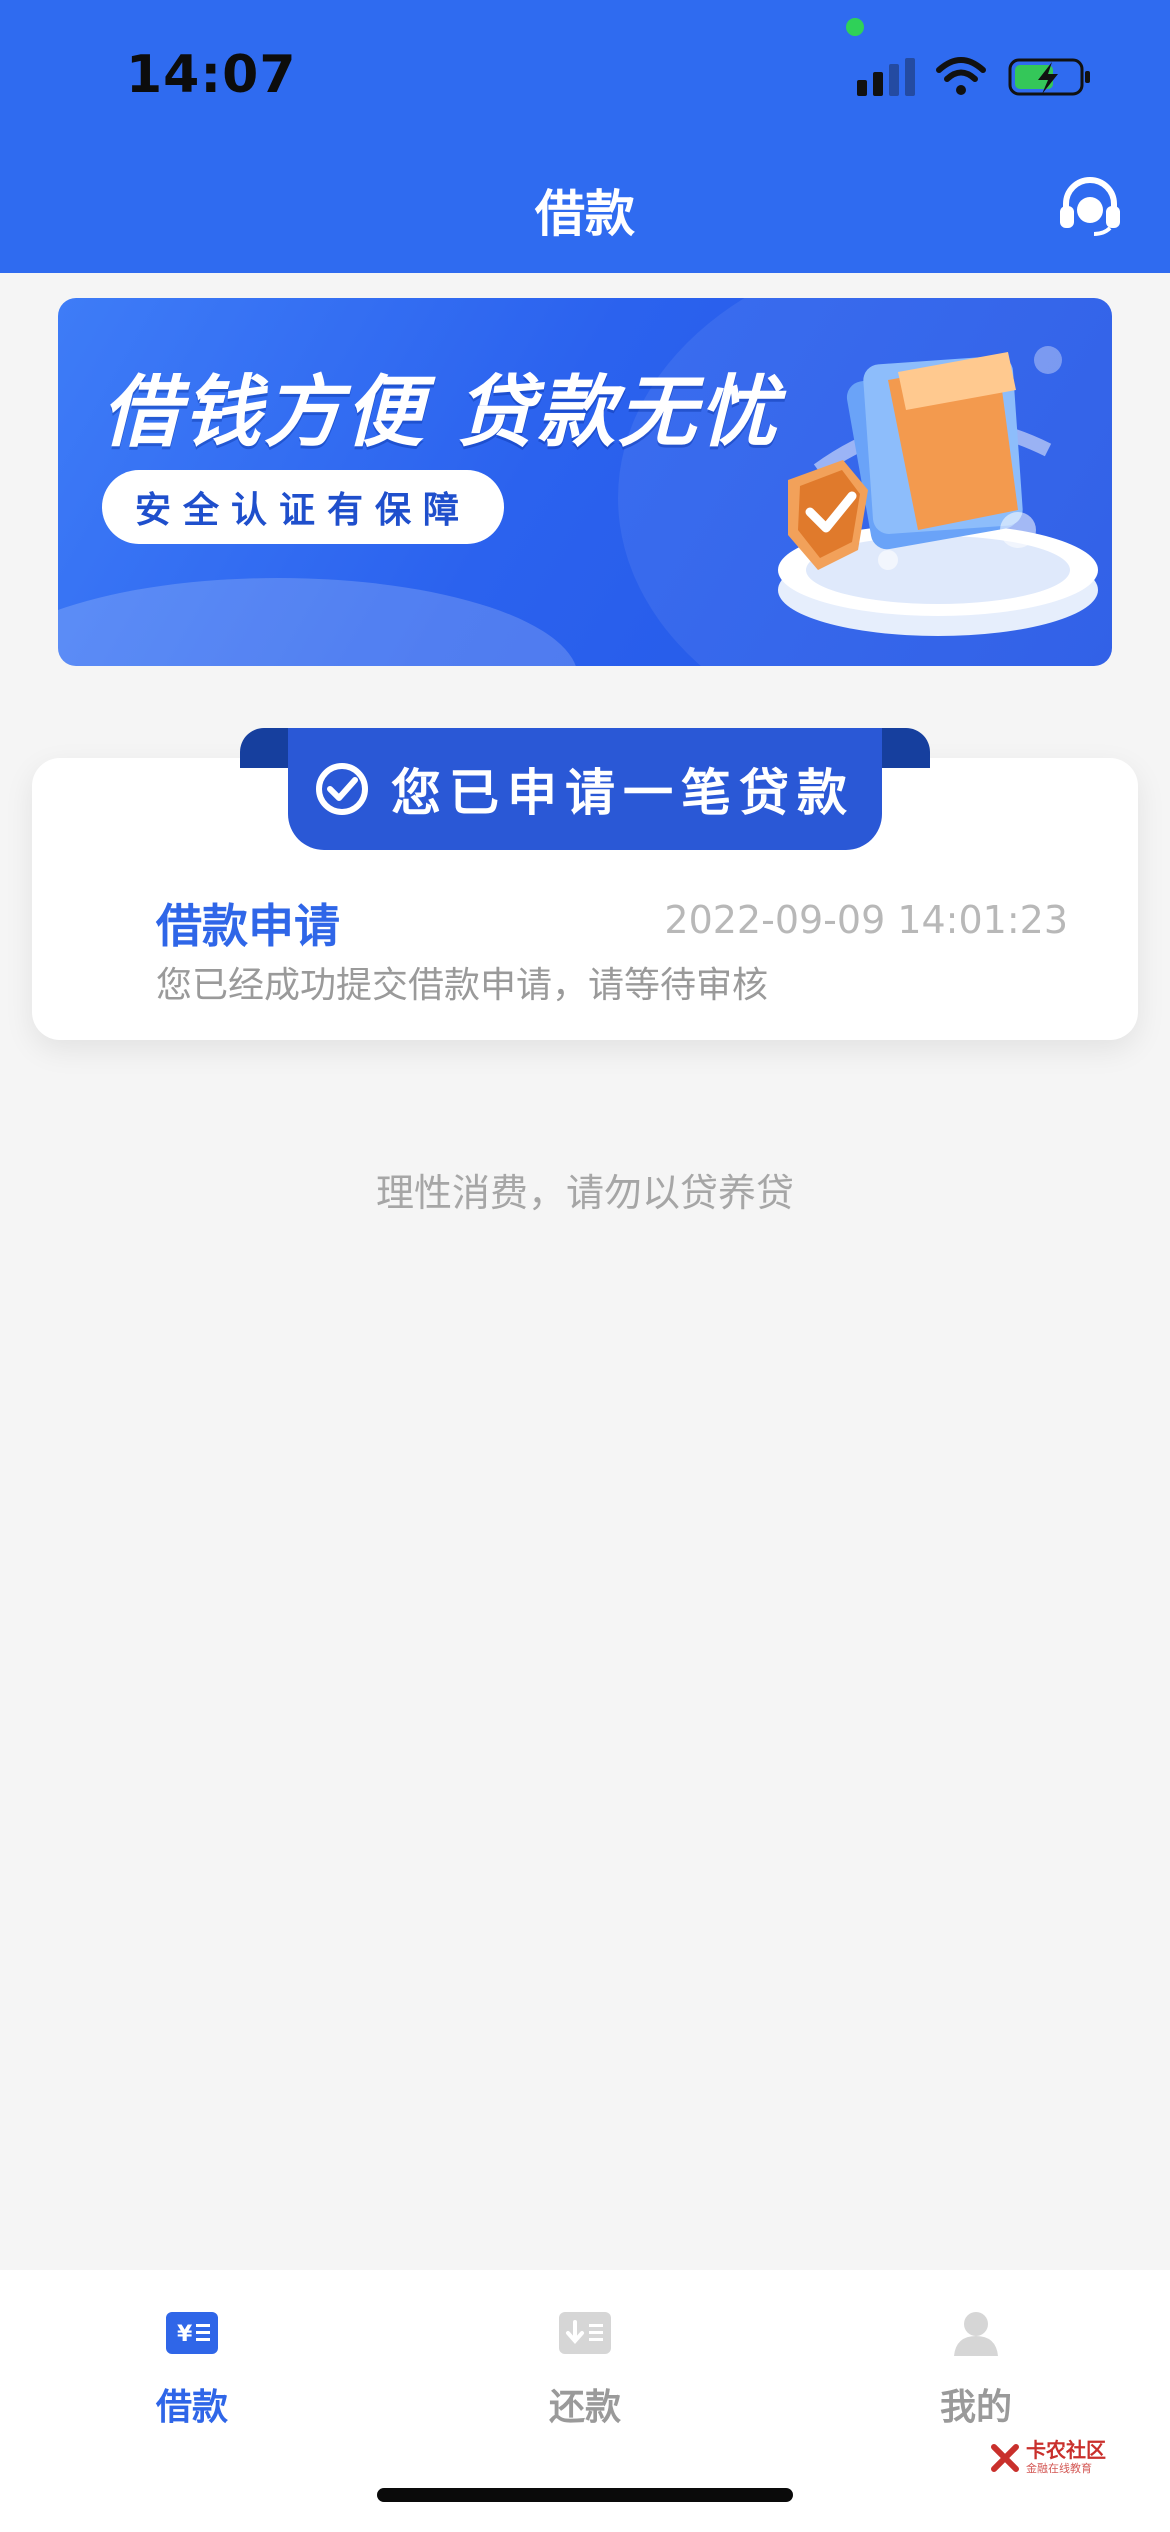 This screenshot has height=2532, width=1170. What do you see at coordinates (1005, 2458) in the screenshot?
I see `watermark-logo-icon` at bounding box center [1005, 2458].